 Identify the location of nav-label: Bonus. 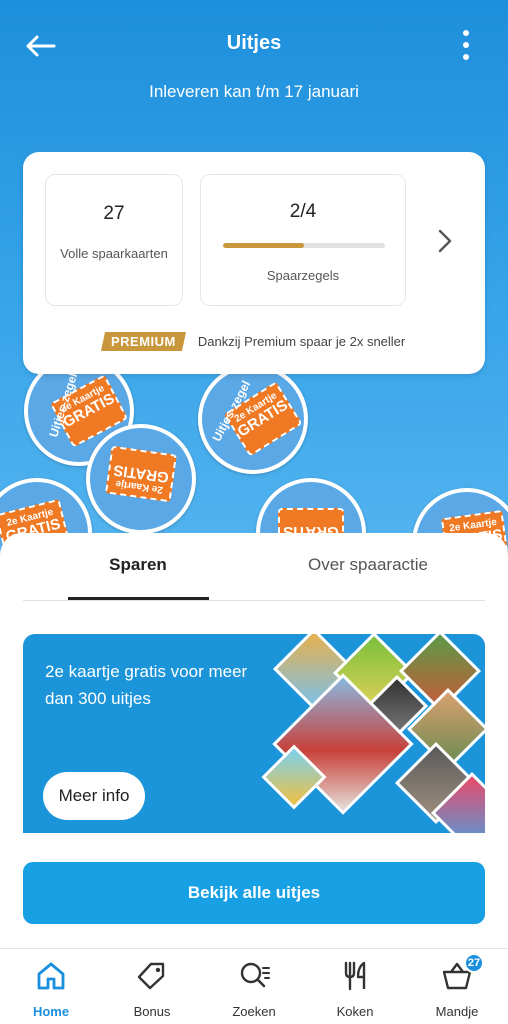
(152, 1011).